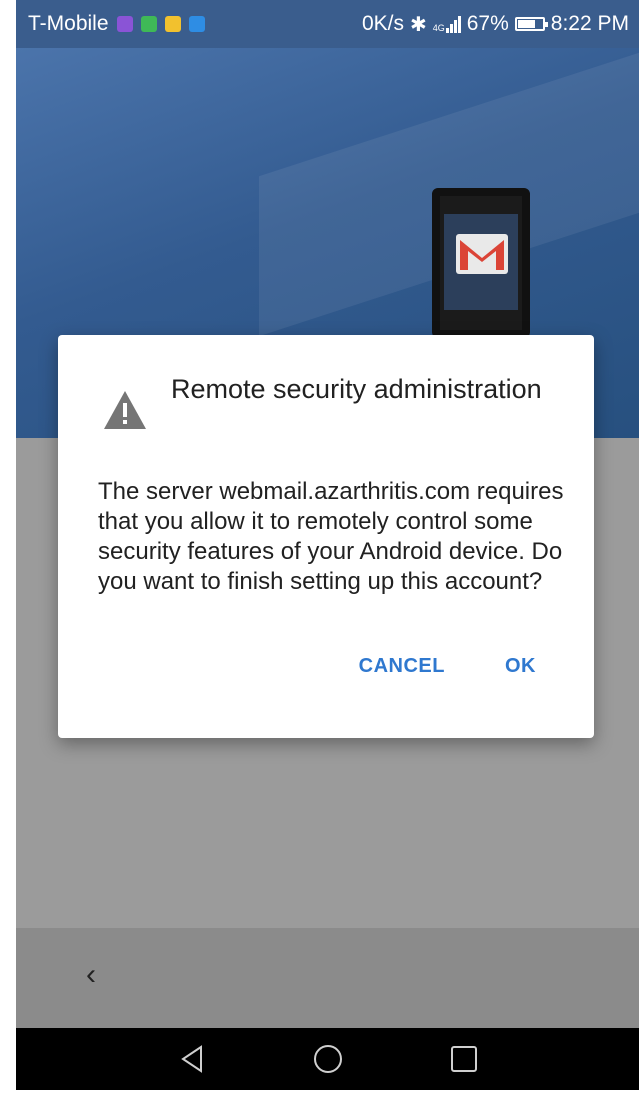 The width and height of the screenshot is (639, 1105). What do you see at coordinates (418, 24) in the screenshot?
I see `bluetooth-icon: ✱` at bounding box center [418, 24].